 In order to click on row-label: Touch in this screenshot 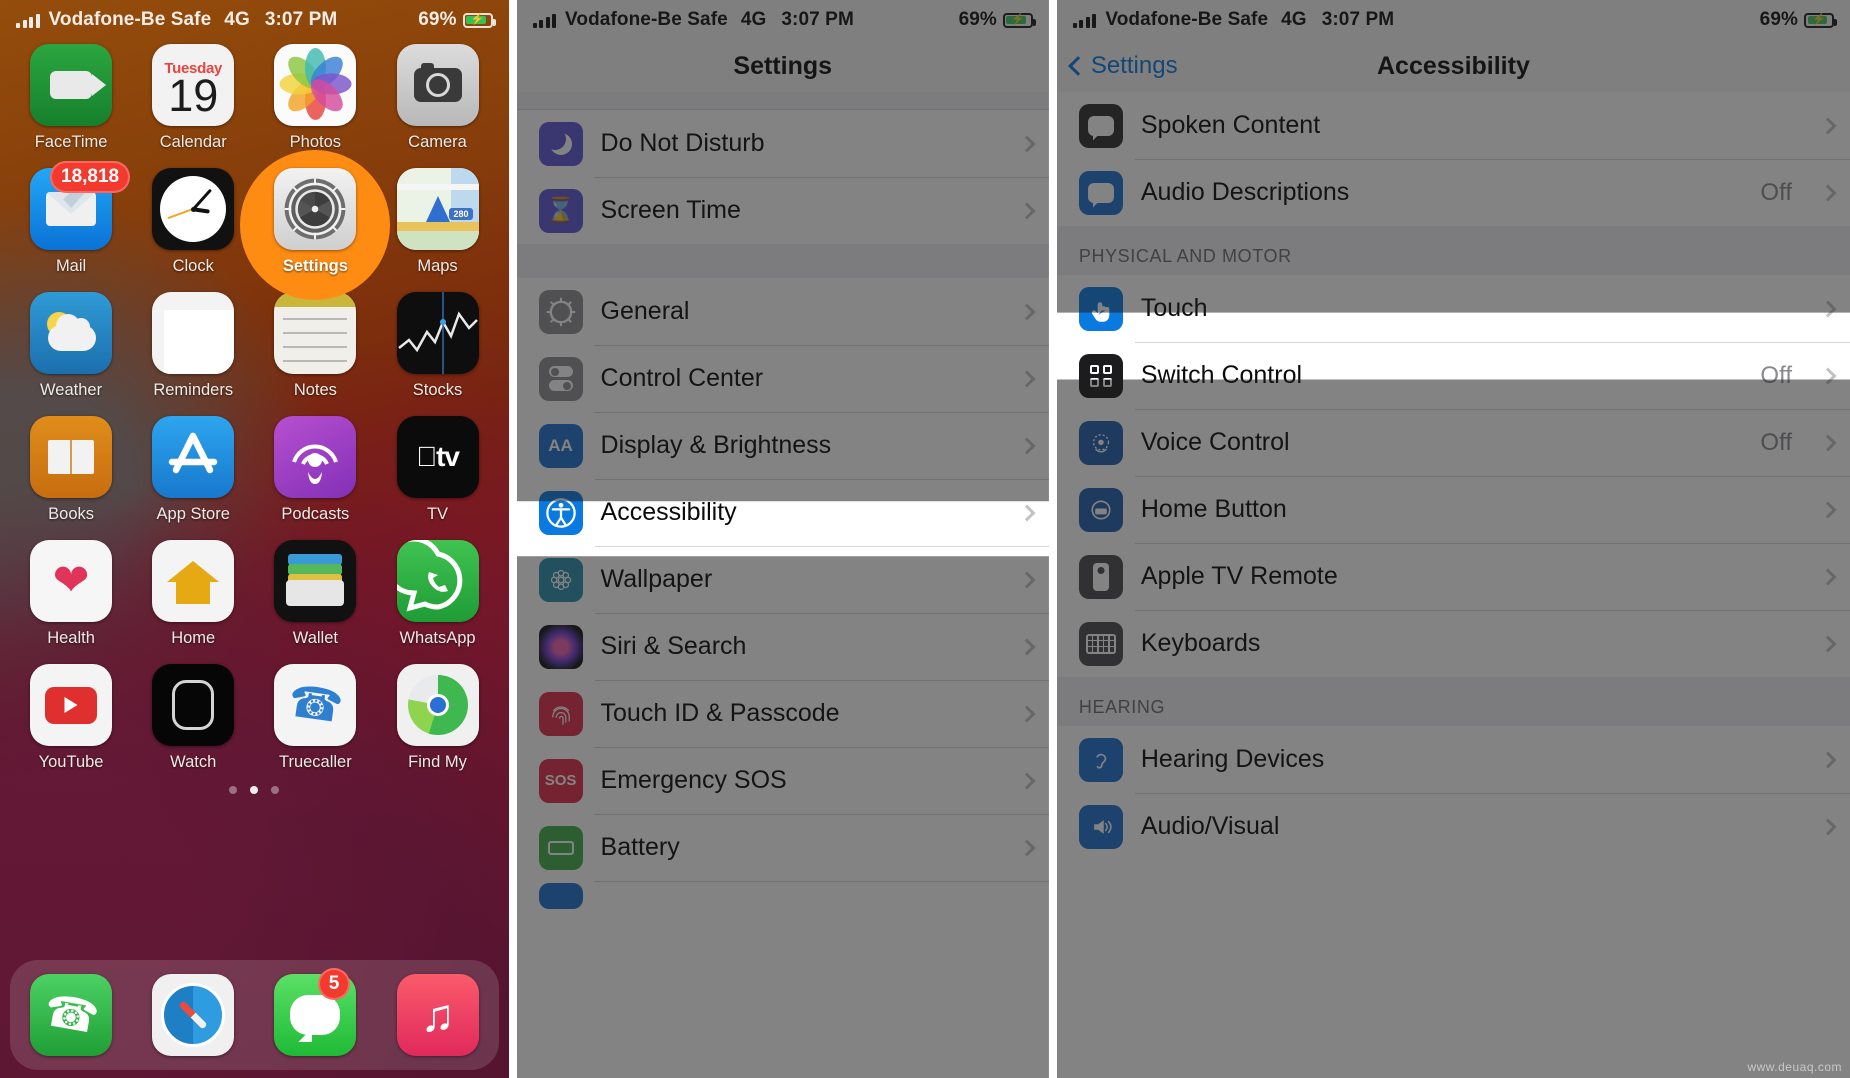, I will do `click(1174, 308)`.